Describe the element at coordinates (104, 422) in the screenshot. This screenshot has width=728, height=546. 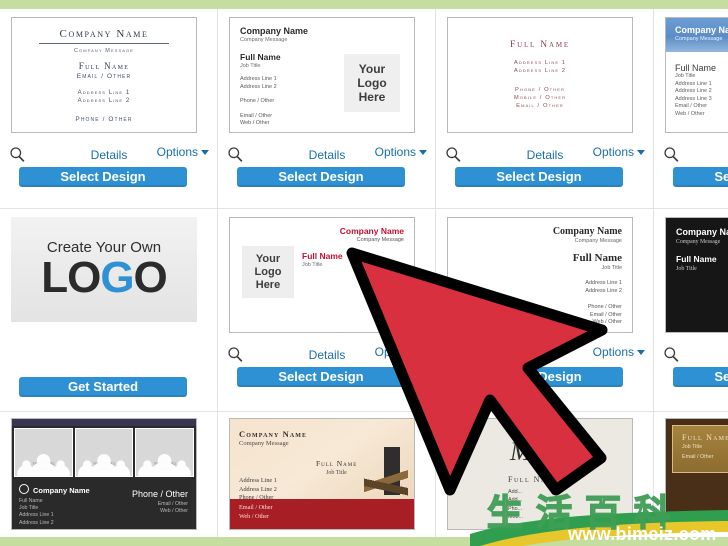
I see `top-accent-band` at that location.